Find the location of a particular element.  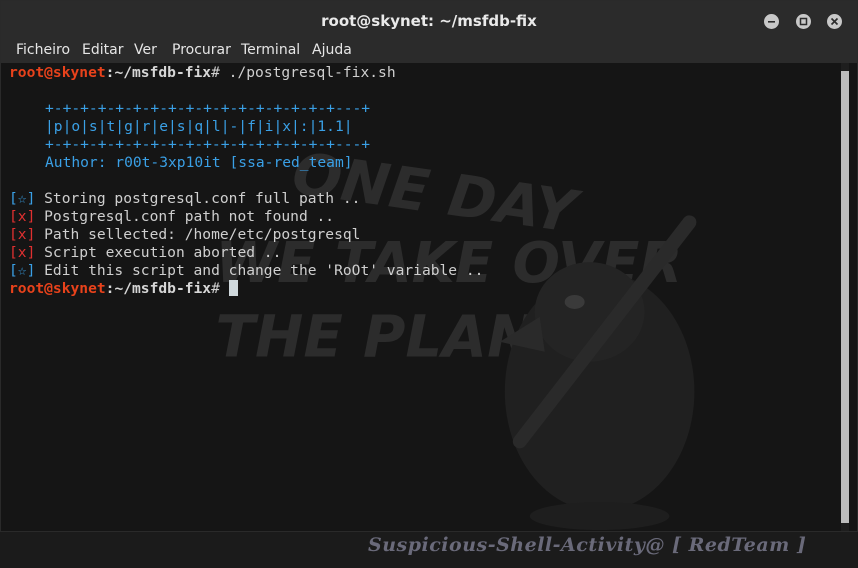

text-cursor is located at coordinates (233, 288).